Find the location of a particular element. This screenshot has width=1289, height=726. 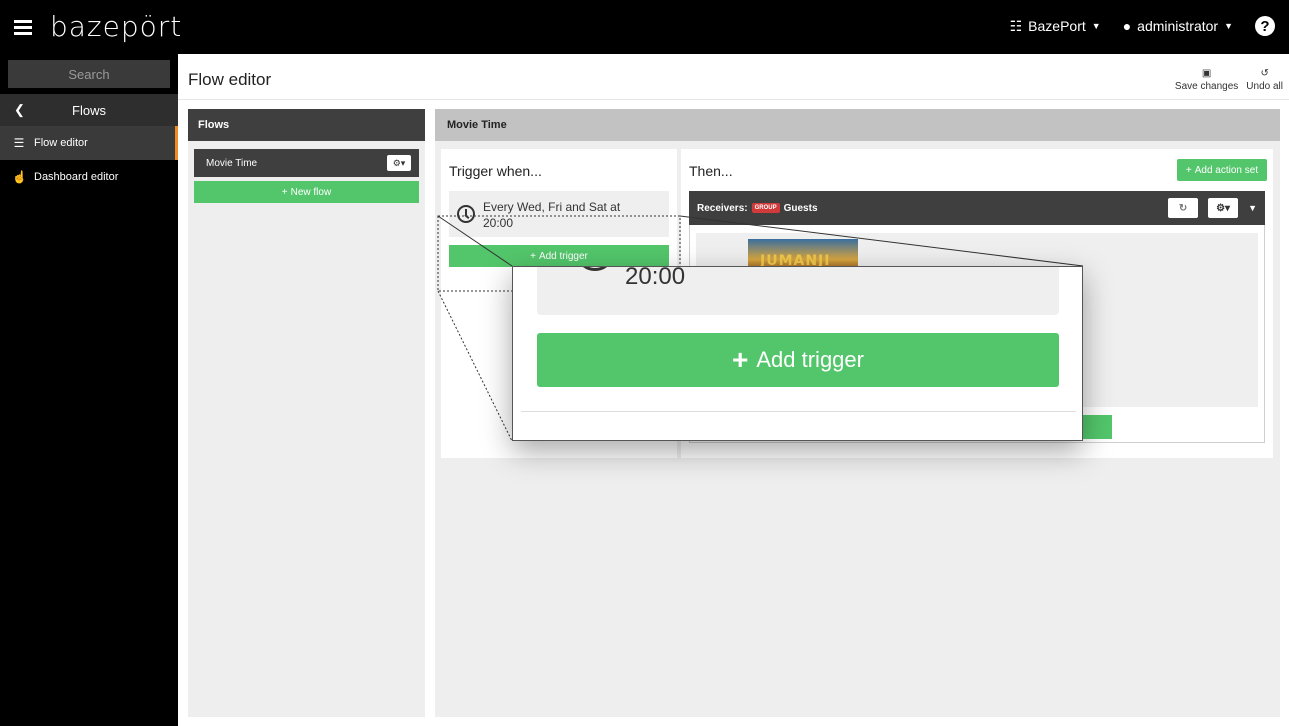

user-label: administrator is located at coordinates (1178, 26).